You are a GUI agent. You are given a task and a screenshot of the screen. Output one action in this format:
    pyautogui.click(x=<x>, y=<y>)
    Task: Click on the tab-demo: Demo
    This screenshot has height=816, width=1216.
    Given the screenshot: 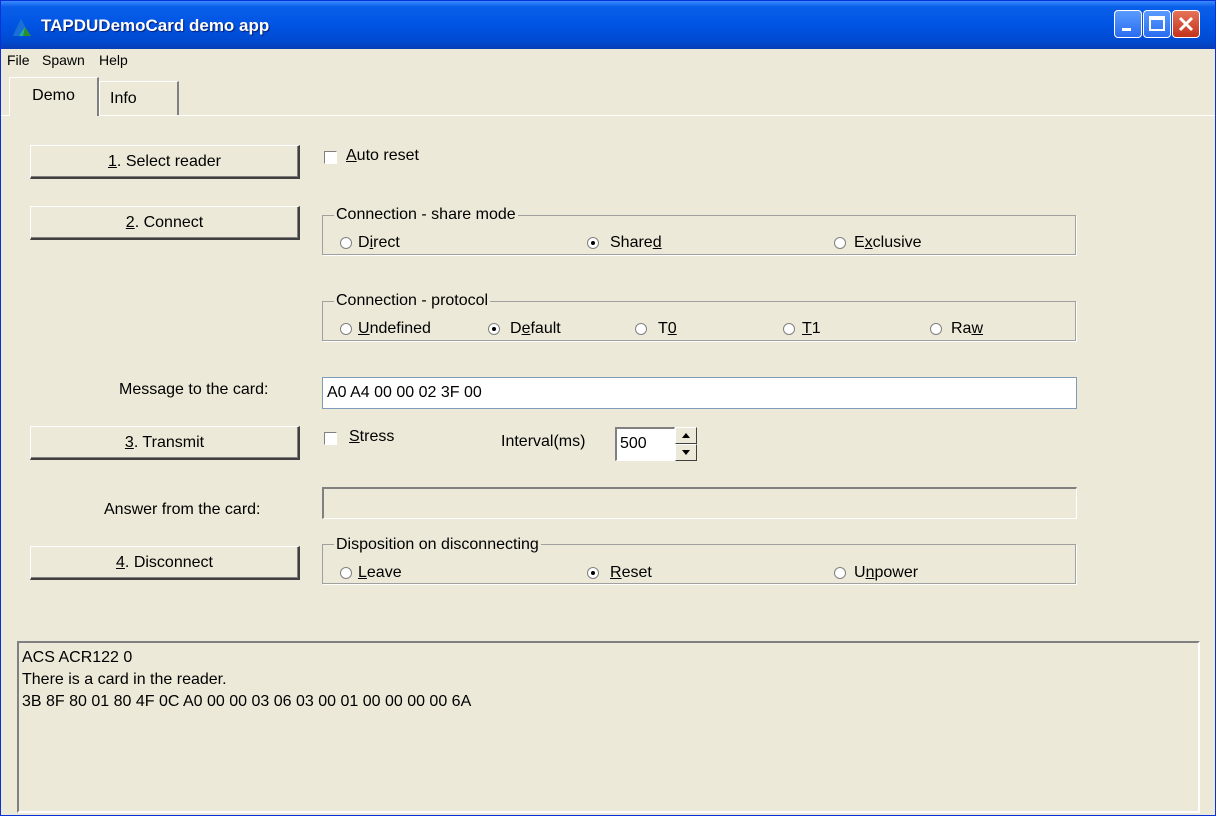 What is the action you would take?
    pyautogui.click(x=54, y=96)
    